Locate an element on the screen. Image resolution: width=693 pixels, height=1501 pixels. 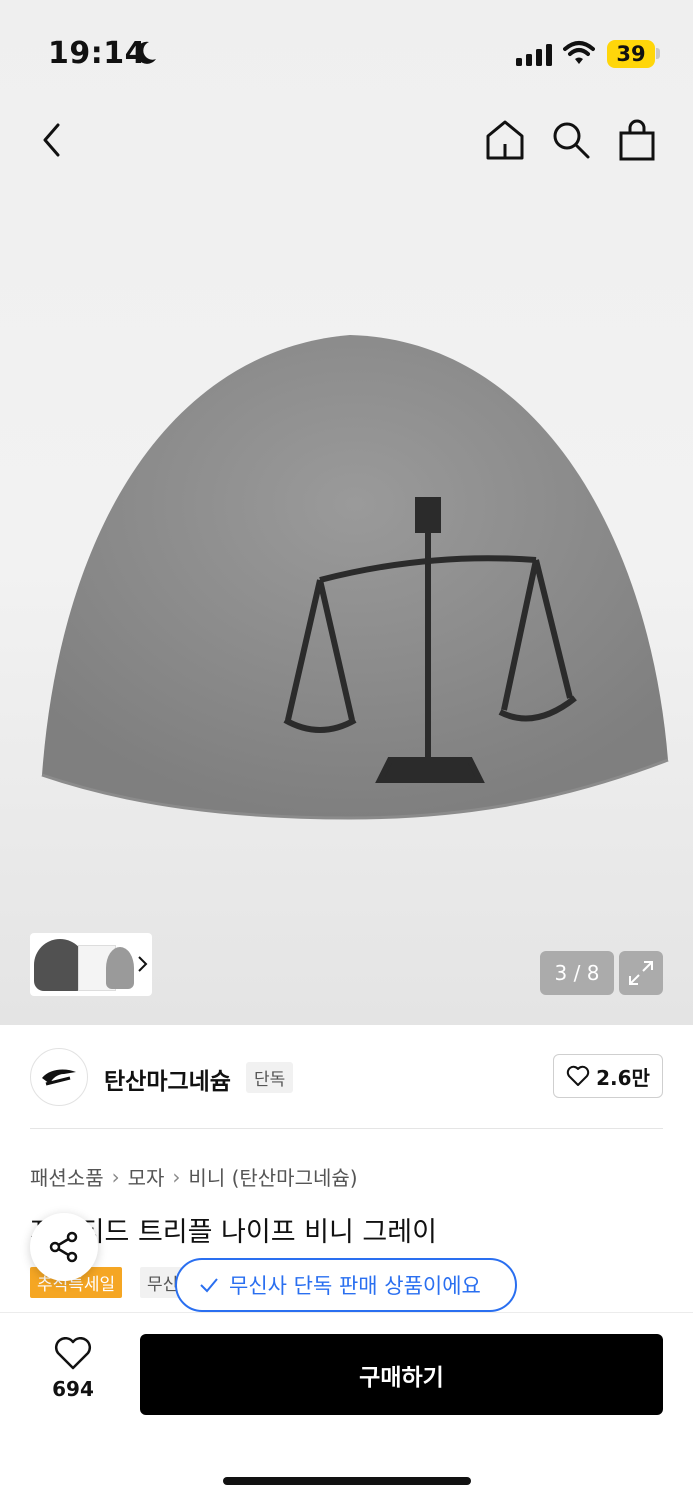
back-button is located at coordinates (52, 140).